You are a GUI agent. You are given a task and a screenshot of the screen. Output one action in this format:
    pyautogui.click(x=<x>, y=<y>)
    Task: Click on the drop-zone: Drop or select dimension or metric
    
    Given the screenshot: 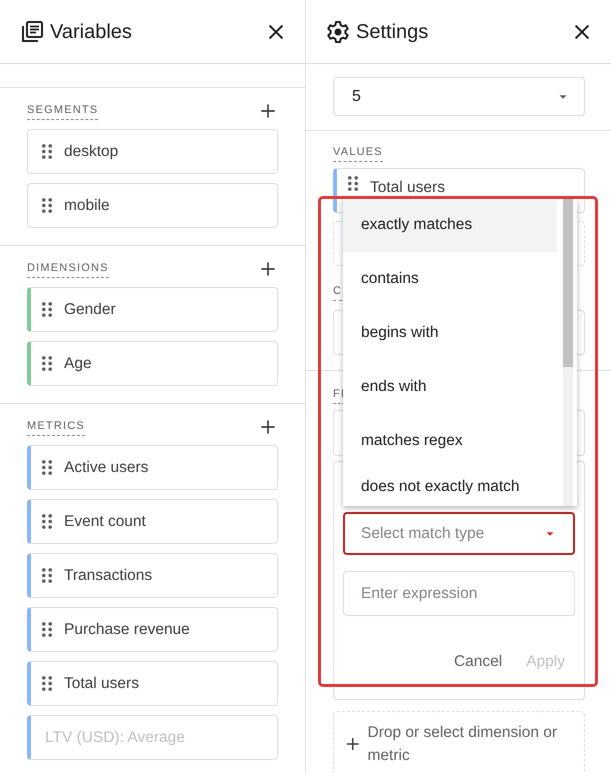 What is the action you would take?
    pyautogui.click(x=459, y=742)
    